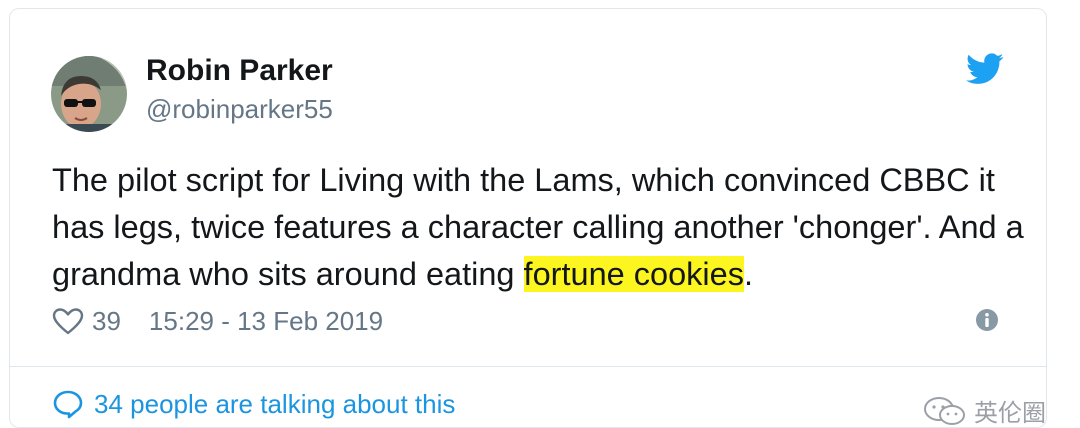  I want to click on divider, so click(528, 366).